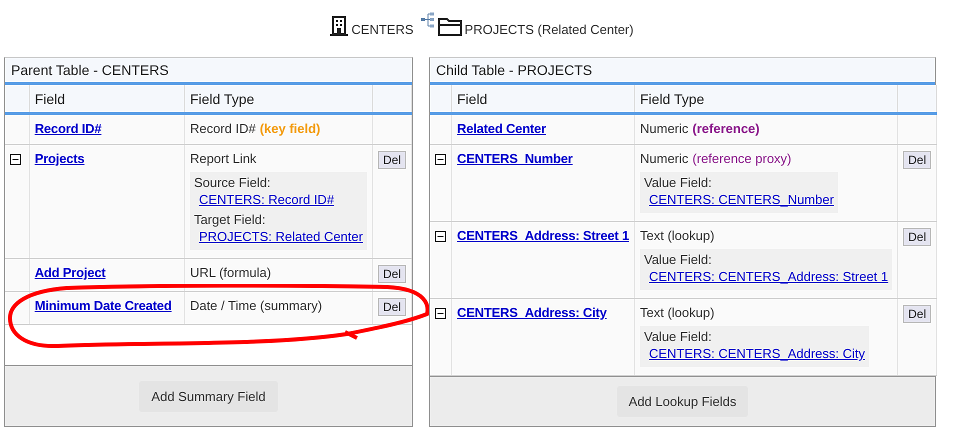 The image size is (956, 443). What do you see at coordinates (700, 128) in the screenshot?
I see `field-type-text: Numeric (reference)` at bounding box center [700, 128].